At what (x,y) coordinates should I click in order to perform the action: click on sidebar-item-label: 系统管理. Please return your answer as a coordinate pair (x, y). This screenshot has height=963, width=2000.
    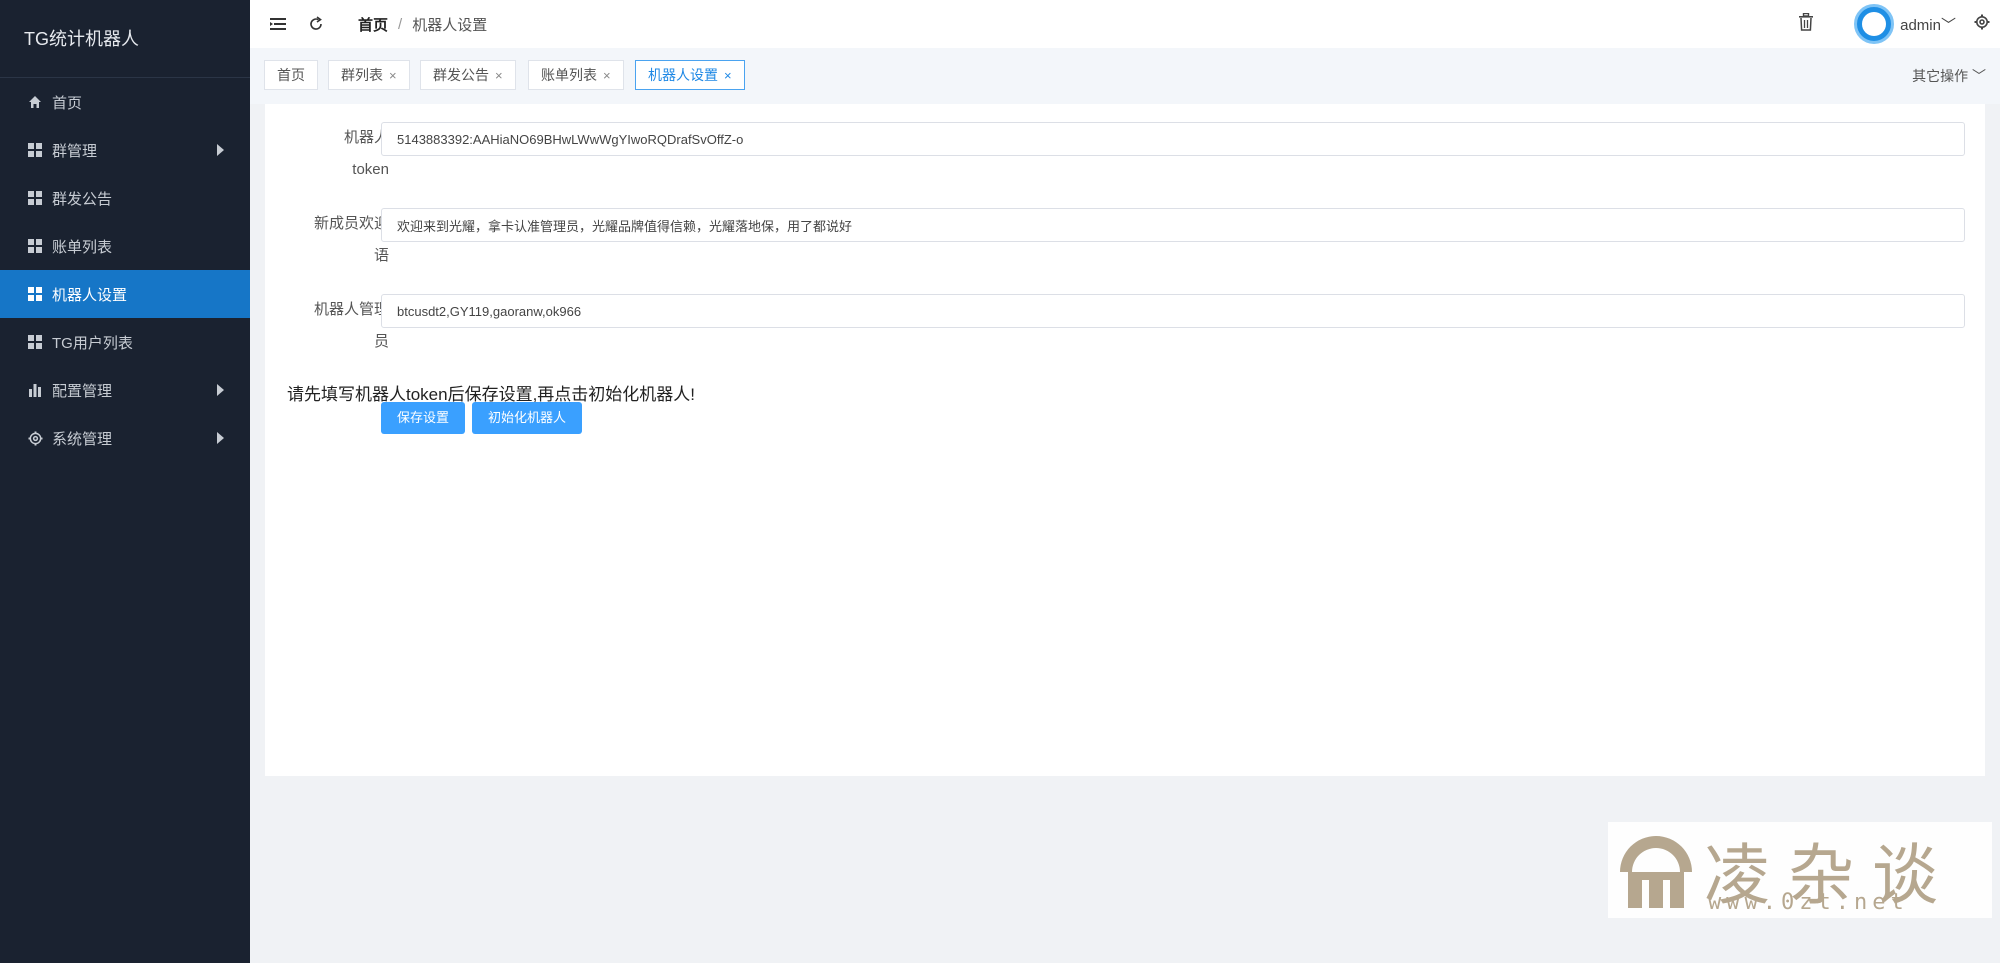
    Looking at the image, I should click on (82, 439).